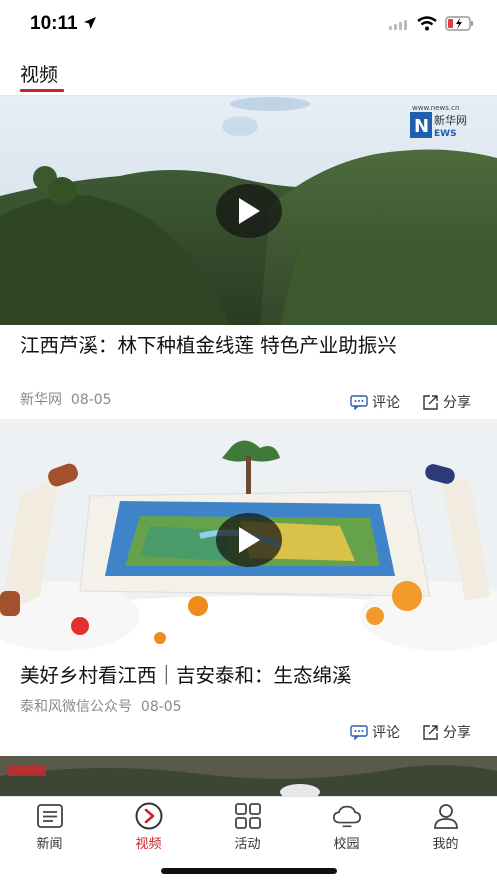 Image resolution: width=497 pixels, height=883 pixels. I want to click on grid-icon, so click(247, 816).